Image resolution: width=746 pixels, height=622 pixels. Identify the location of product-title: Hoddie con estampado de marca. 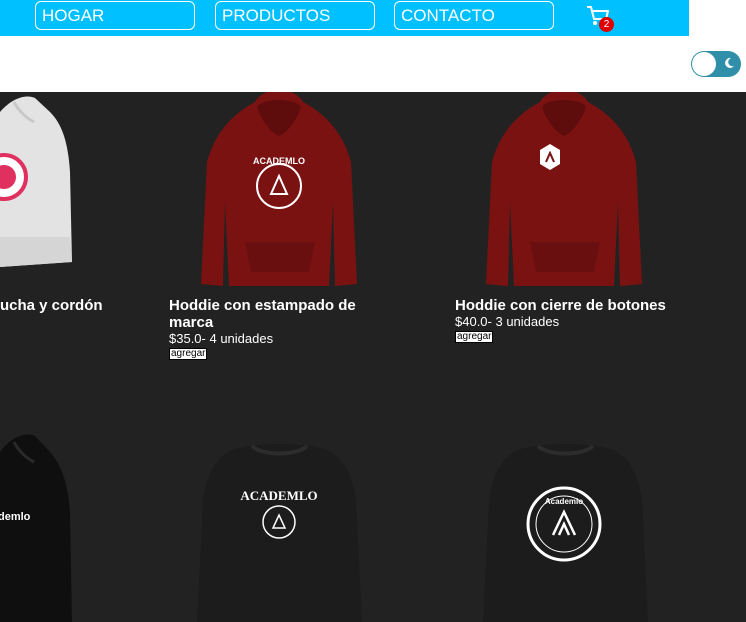
(262, 314).